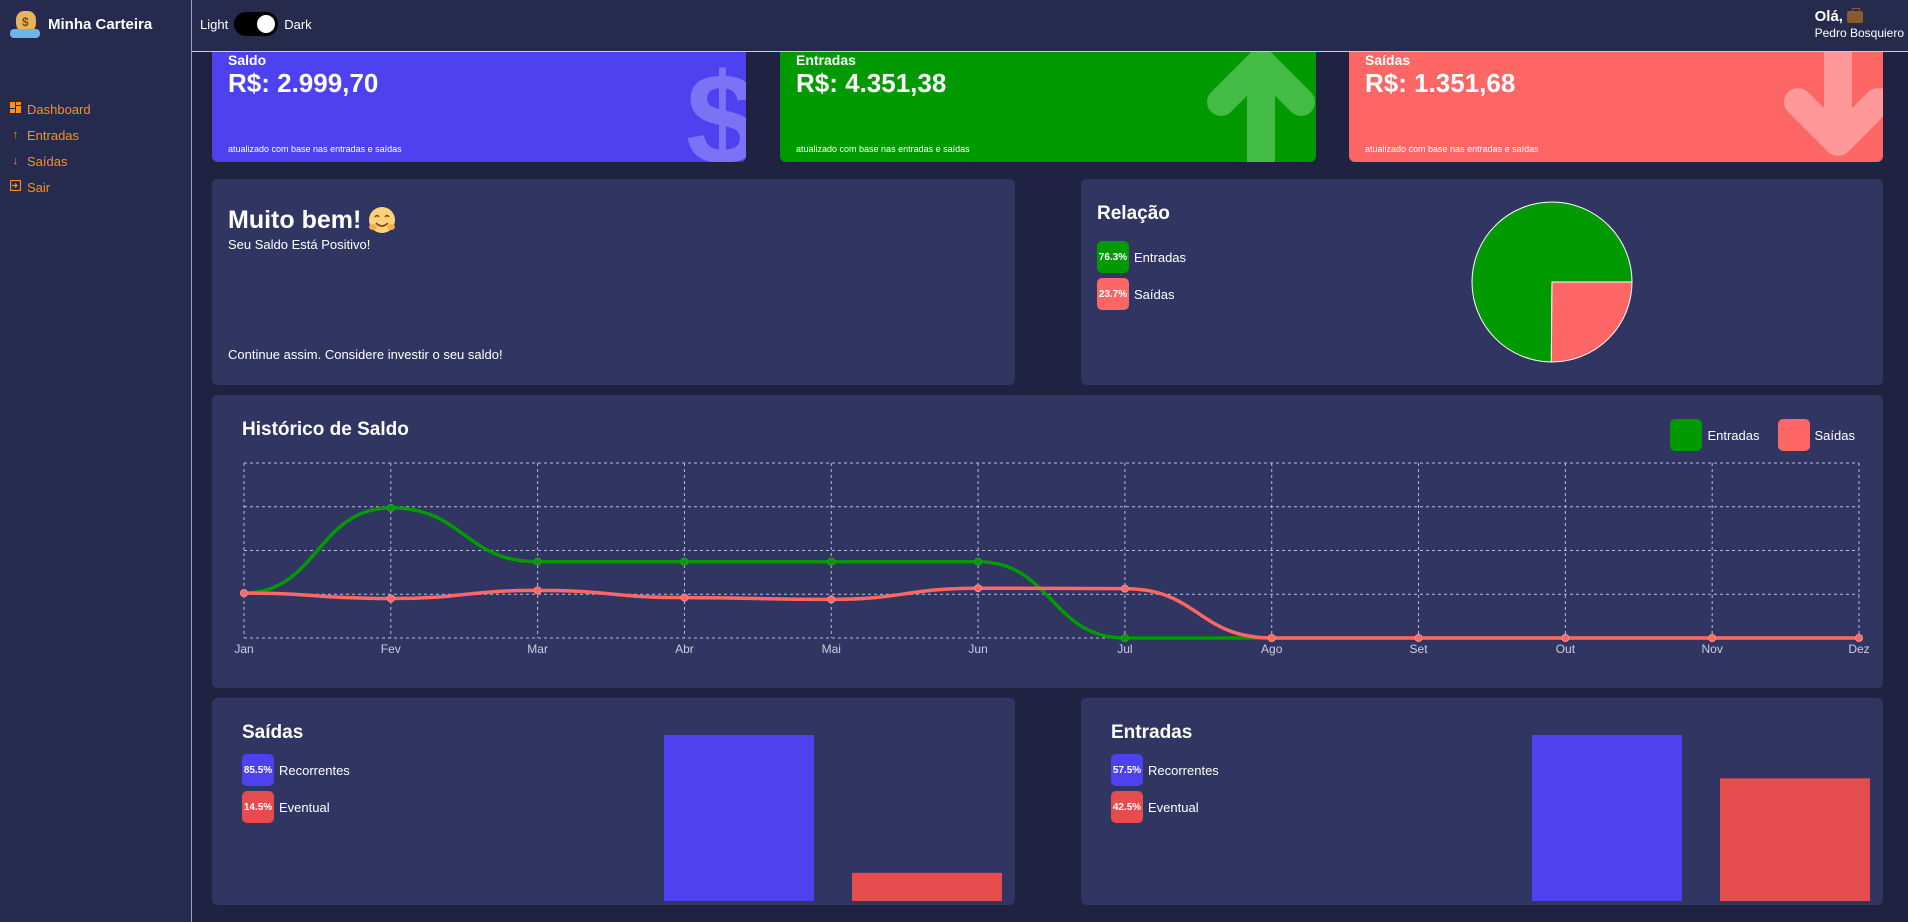  What do you see at coordinates (247, 60) in the screenshot?
I see `wallet-label: Saldo` at bounding box center [247, 60].